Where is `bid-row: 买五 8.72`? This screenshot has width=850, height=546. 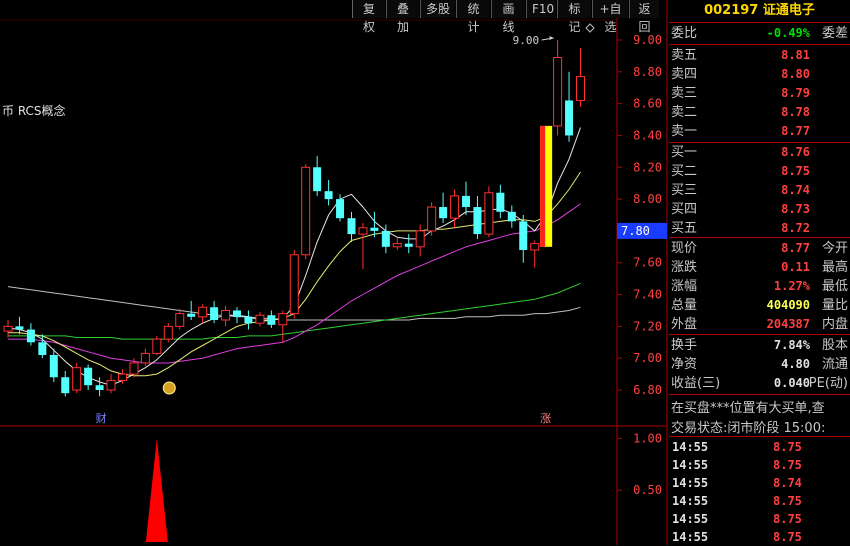 bid-row: 买五 8.72 is located at coordinates (759, 228).